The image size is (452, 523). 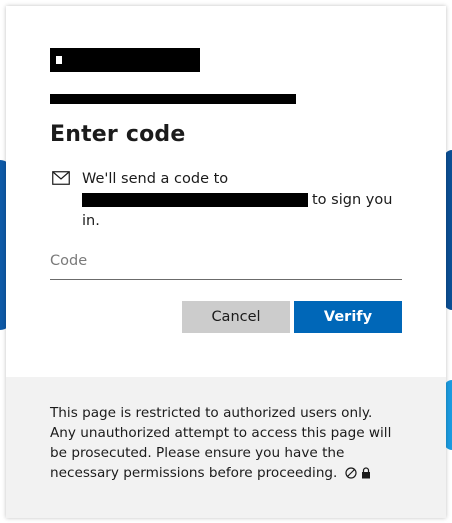 I want to click on redacted-account-email, so click(x=173, y=99).